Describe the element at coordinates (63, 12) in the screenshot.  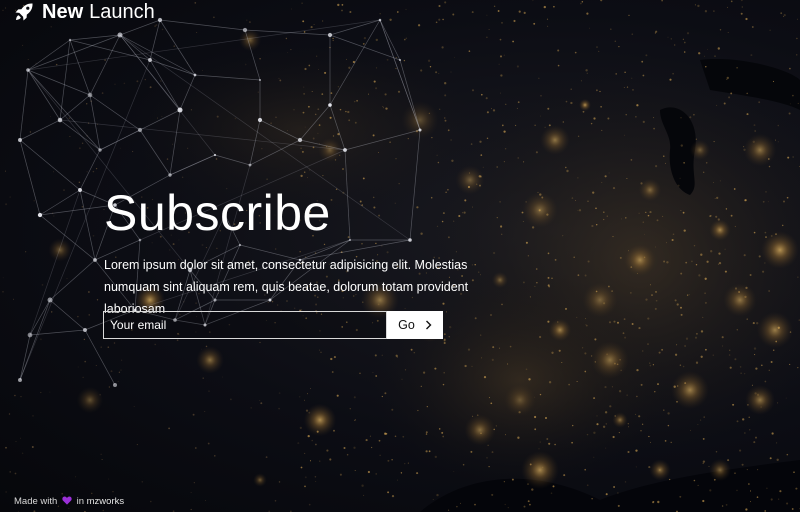
I see `brand-bold: New` at that location.